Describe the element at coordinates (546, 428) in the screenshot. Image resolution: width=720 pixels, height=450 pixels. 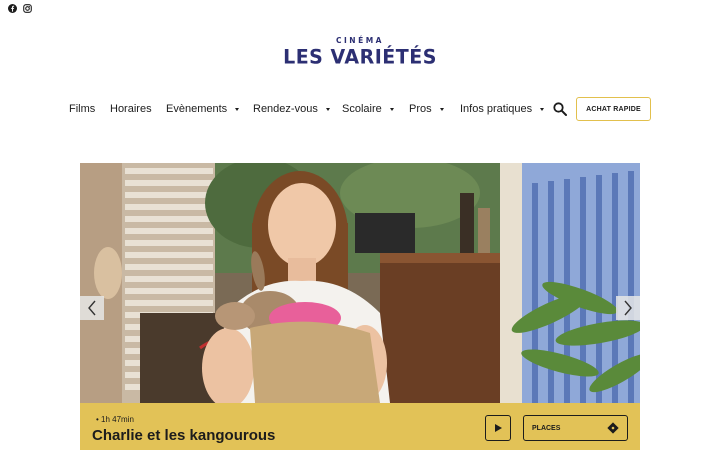
I see `places-button-label: PLACES` at that location.